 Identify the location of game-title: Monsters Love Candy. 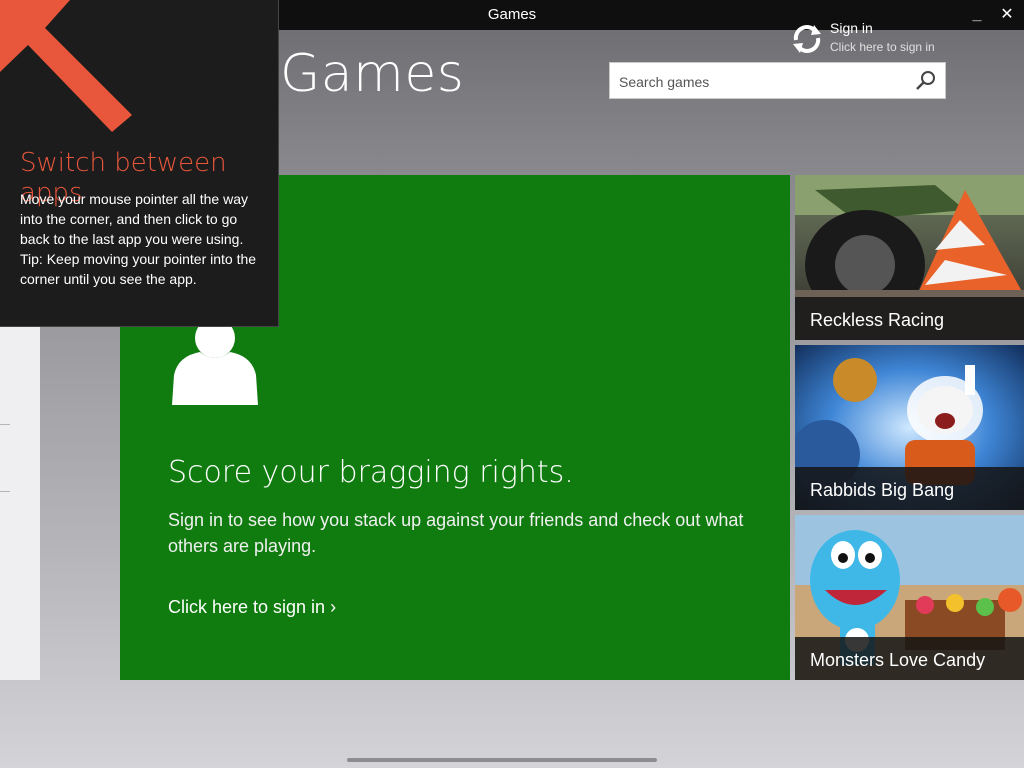
(898, 660).